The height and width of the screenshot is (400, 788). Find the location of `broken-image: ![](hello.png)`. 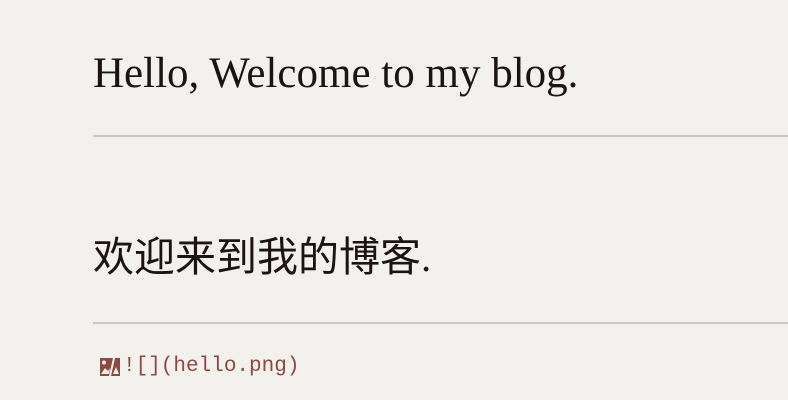

broken-image: ![](hello.png) is located at coordinates (199, 366).